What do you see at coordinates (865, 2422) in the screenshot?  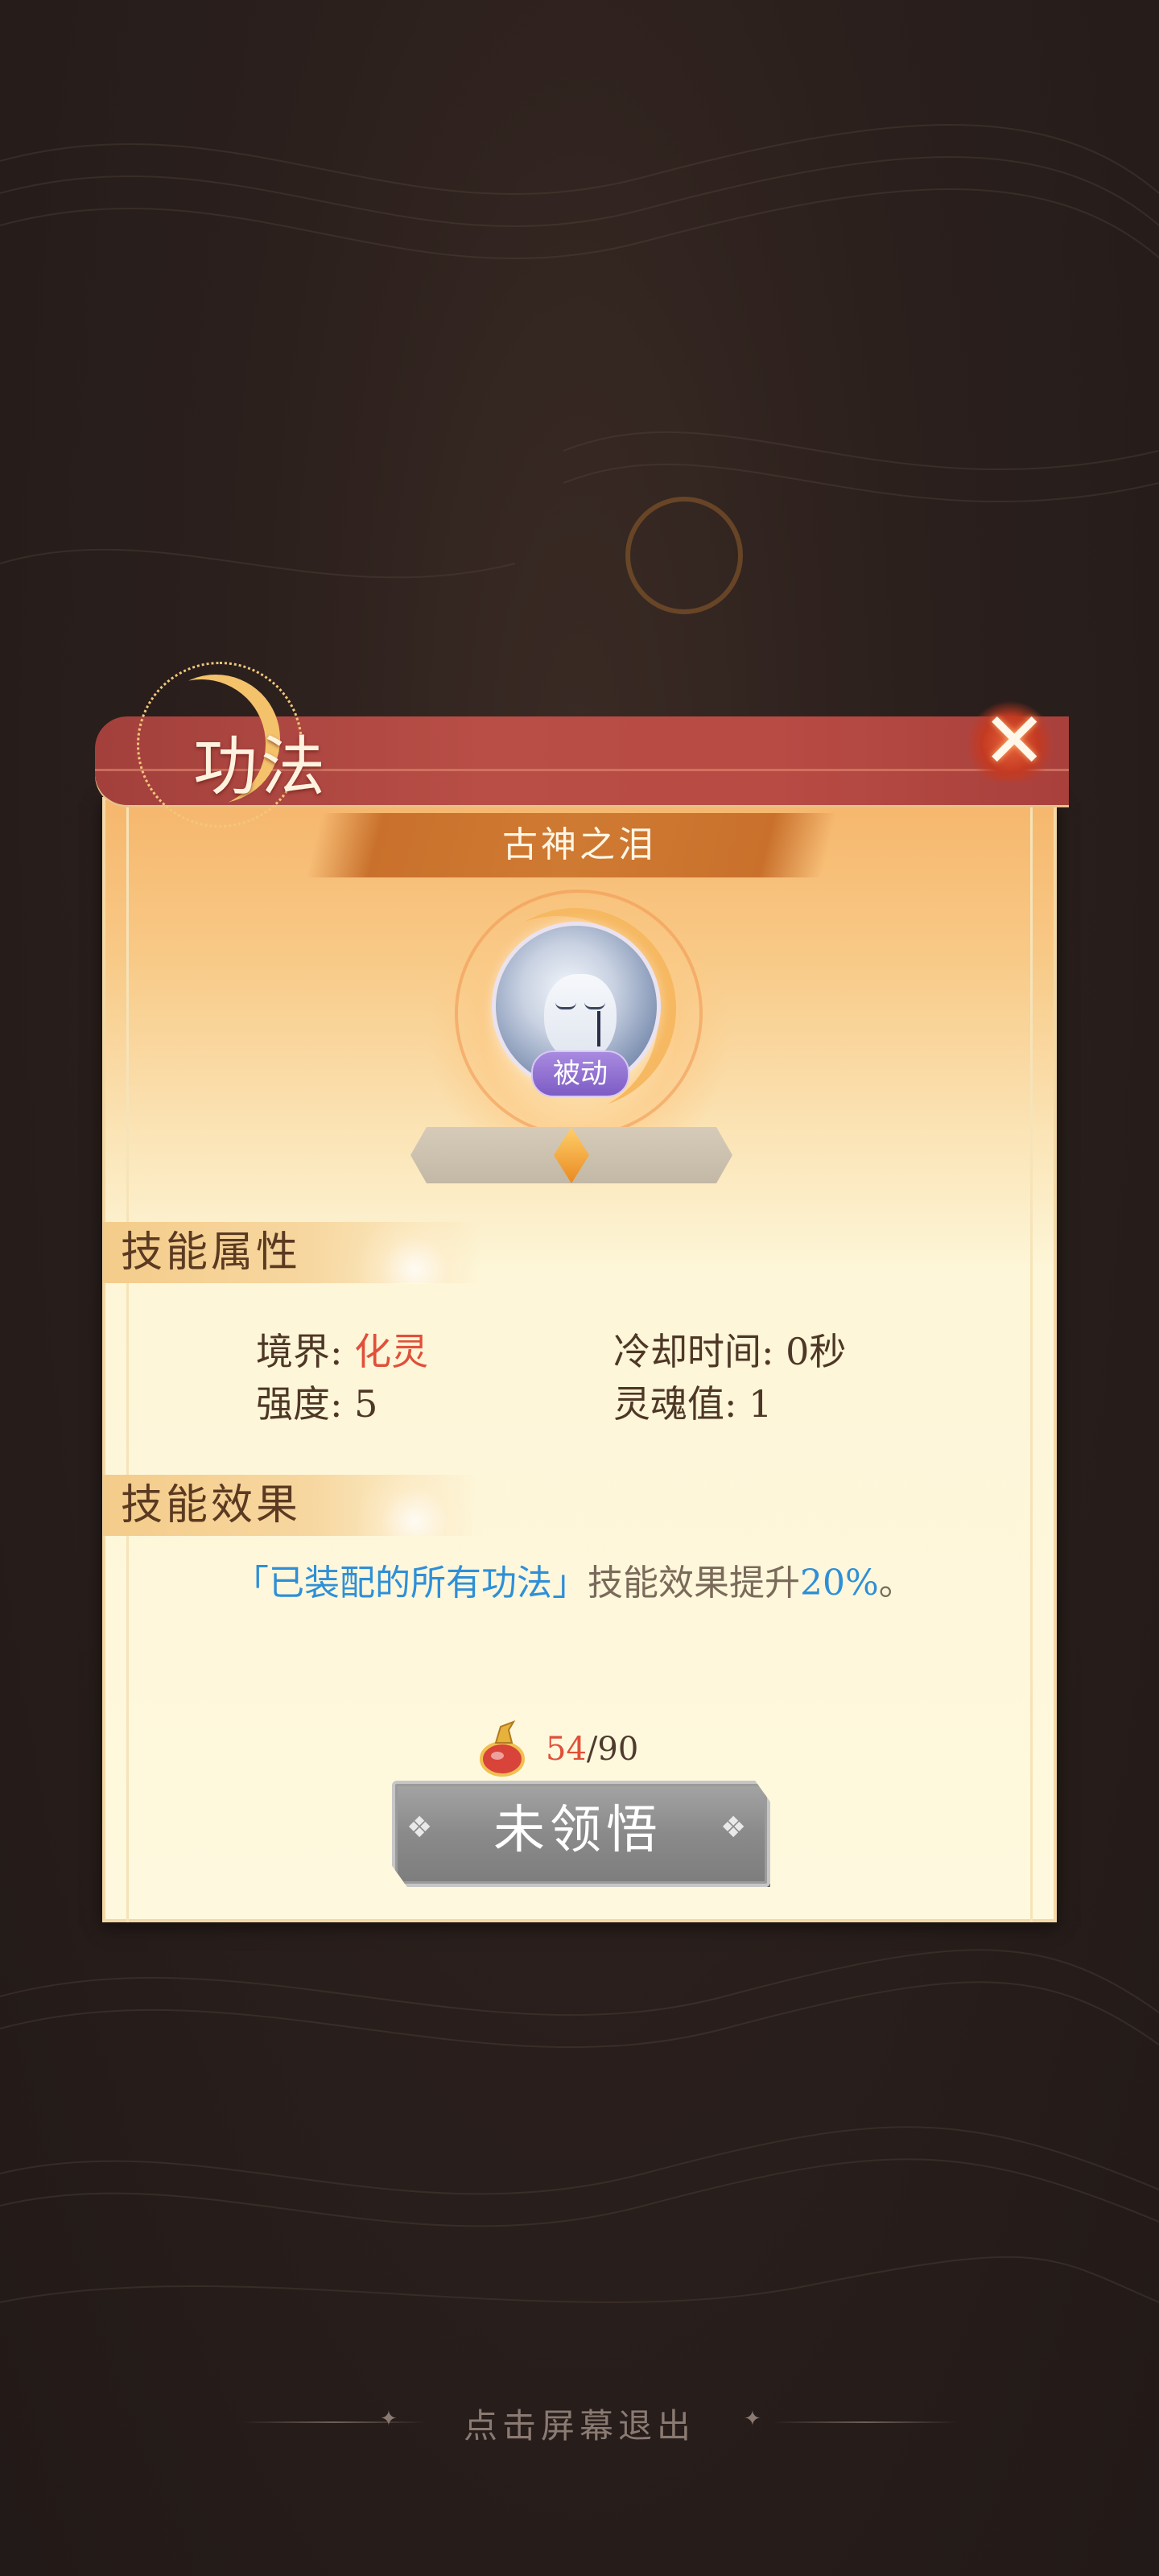 I see `hint-divider-right` at bounding box center [865, 2422].